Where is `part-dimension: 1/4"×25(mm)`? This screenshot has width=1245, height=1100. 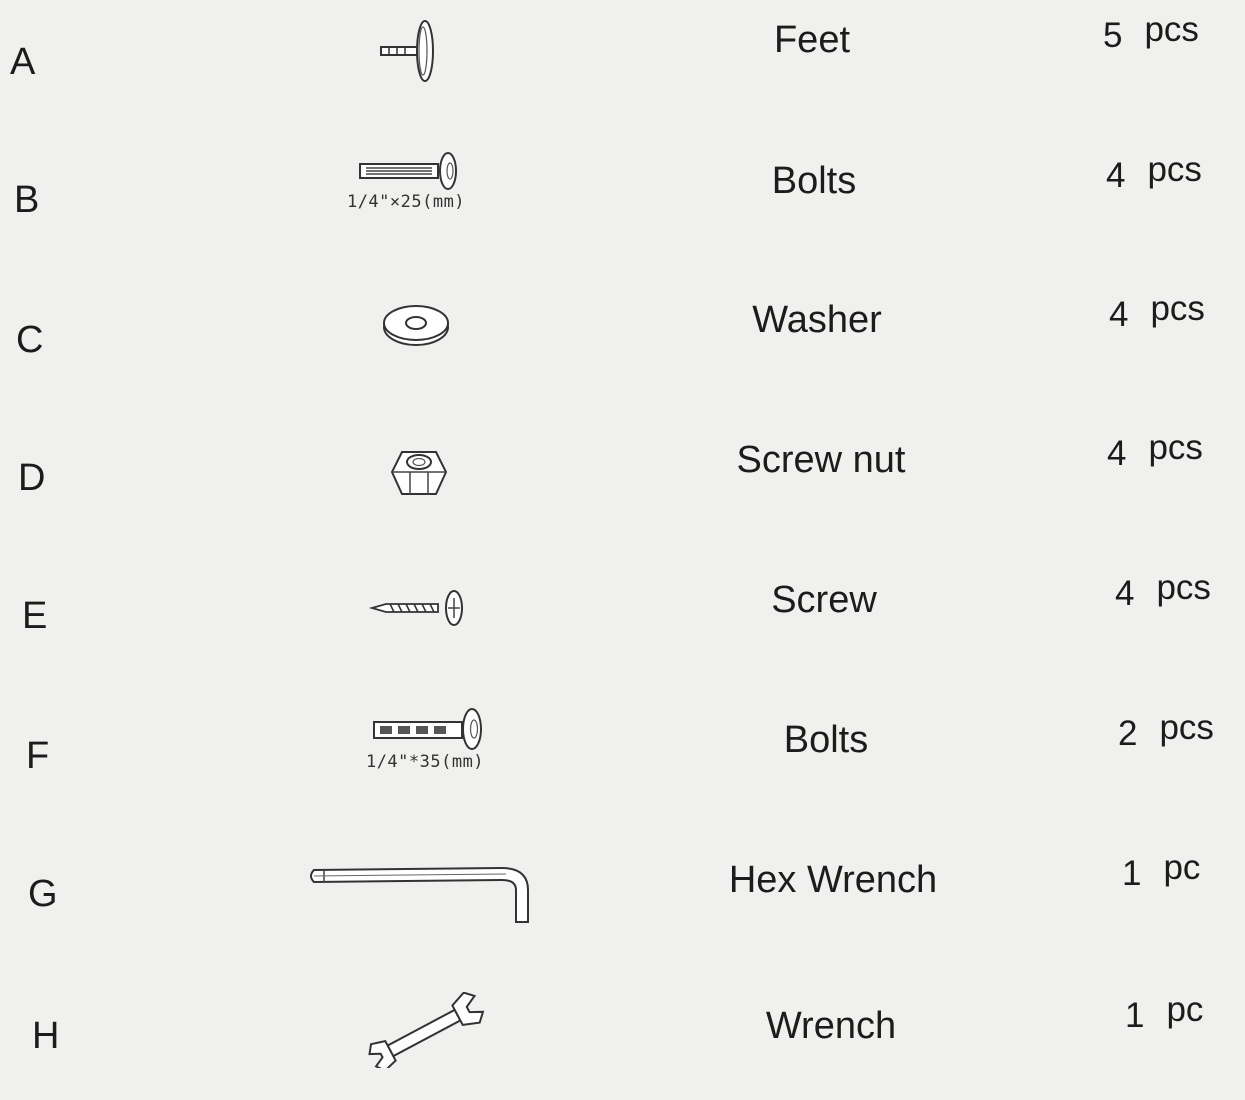
part-dimension: 1/4"×25(mm) is located at coordinates (406, 202).